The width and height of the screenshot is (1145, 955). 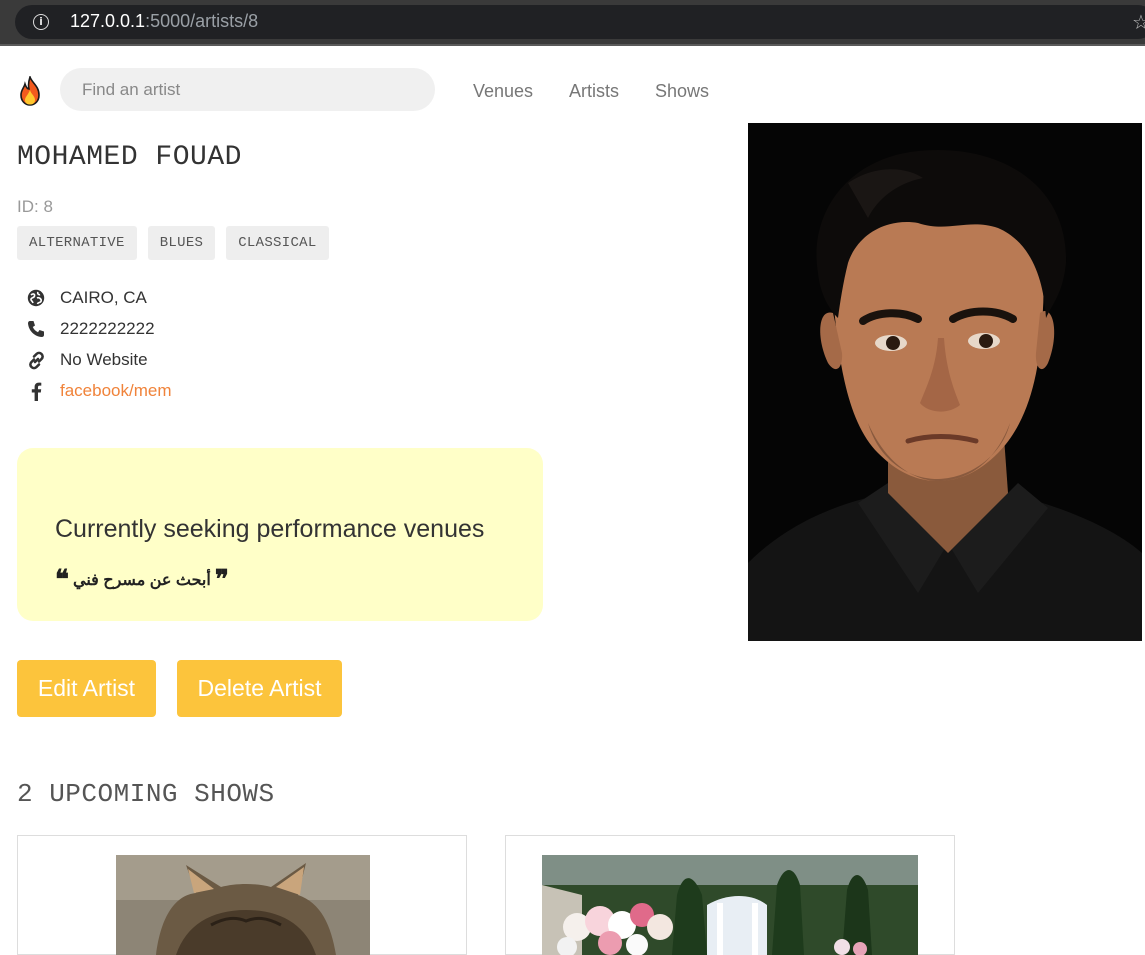 What do you see at coordinates (503, 91) in the screenshot?
I see `nav-link-venues: Venues` at bounding box center [503, 91].